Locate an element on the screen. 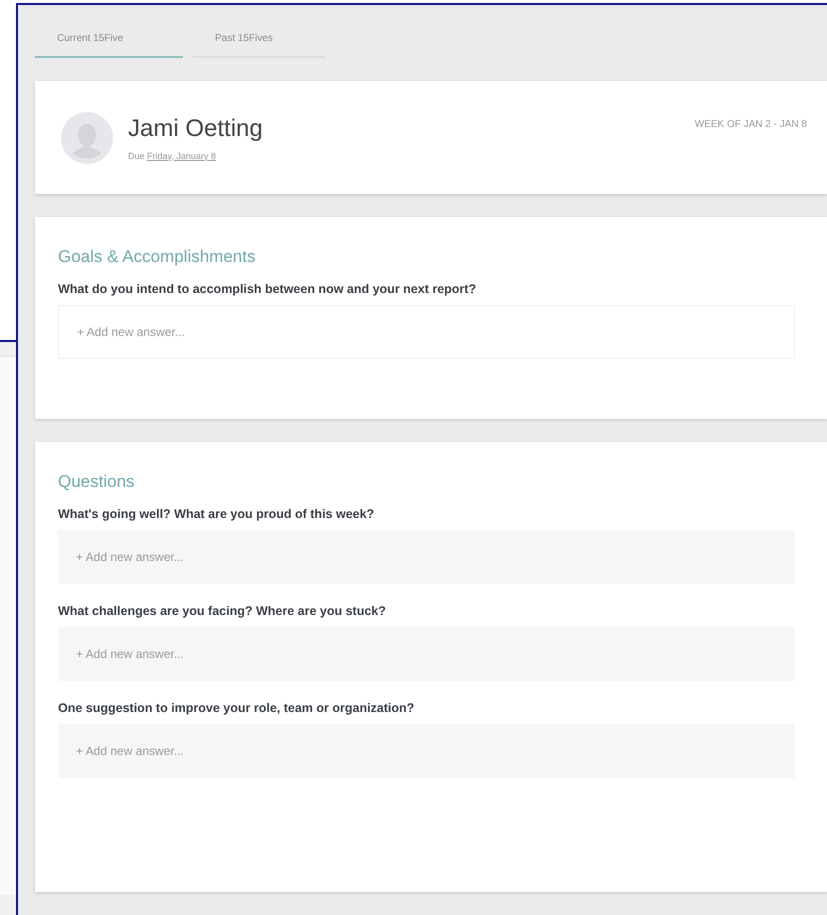 This screenshot has height=915, width=827. tab: Past 15Fives is located at coordinates (259, 38).